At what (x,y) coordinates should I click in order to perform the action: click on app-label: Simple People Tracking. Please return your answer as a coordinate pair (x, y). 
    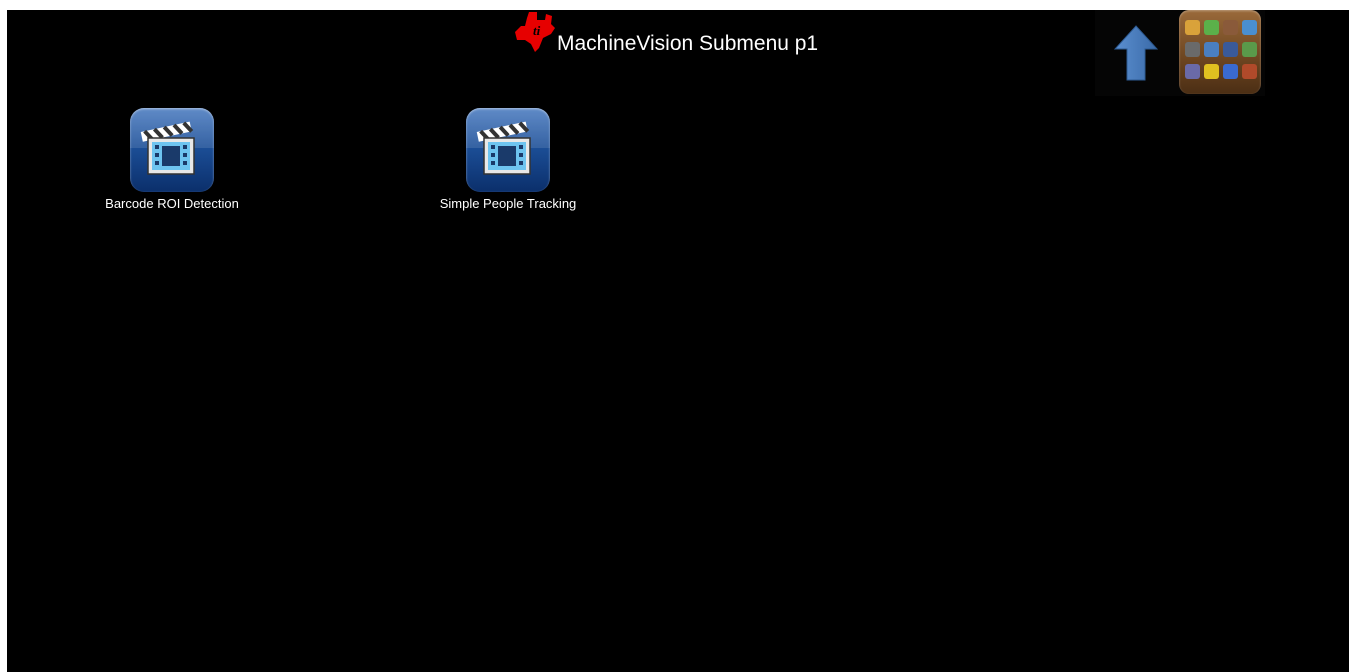
    Looking at the image, I should click on (508, 203).